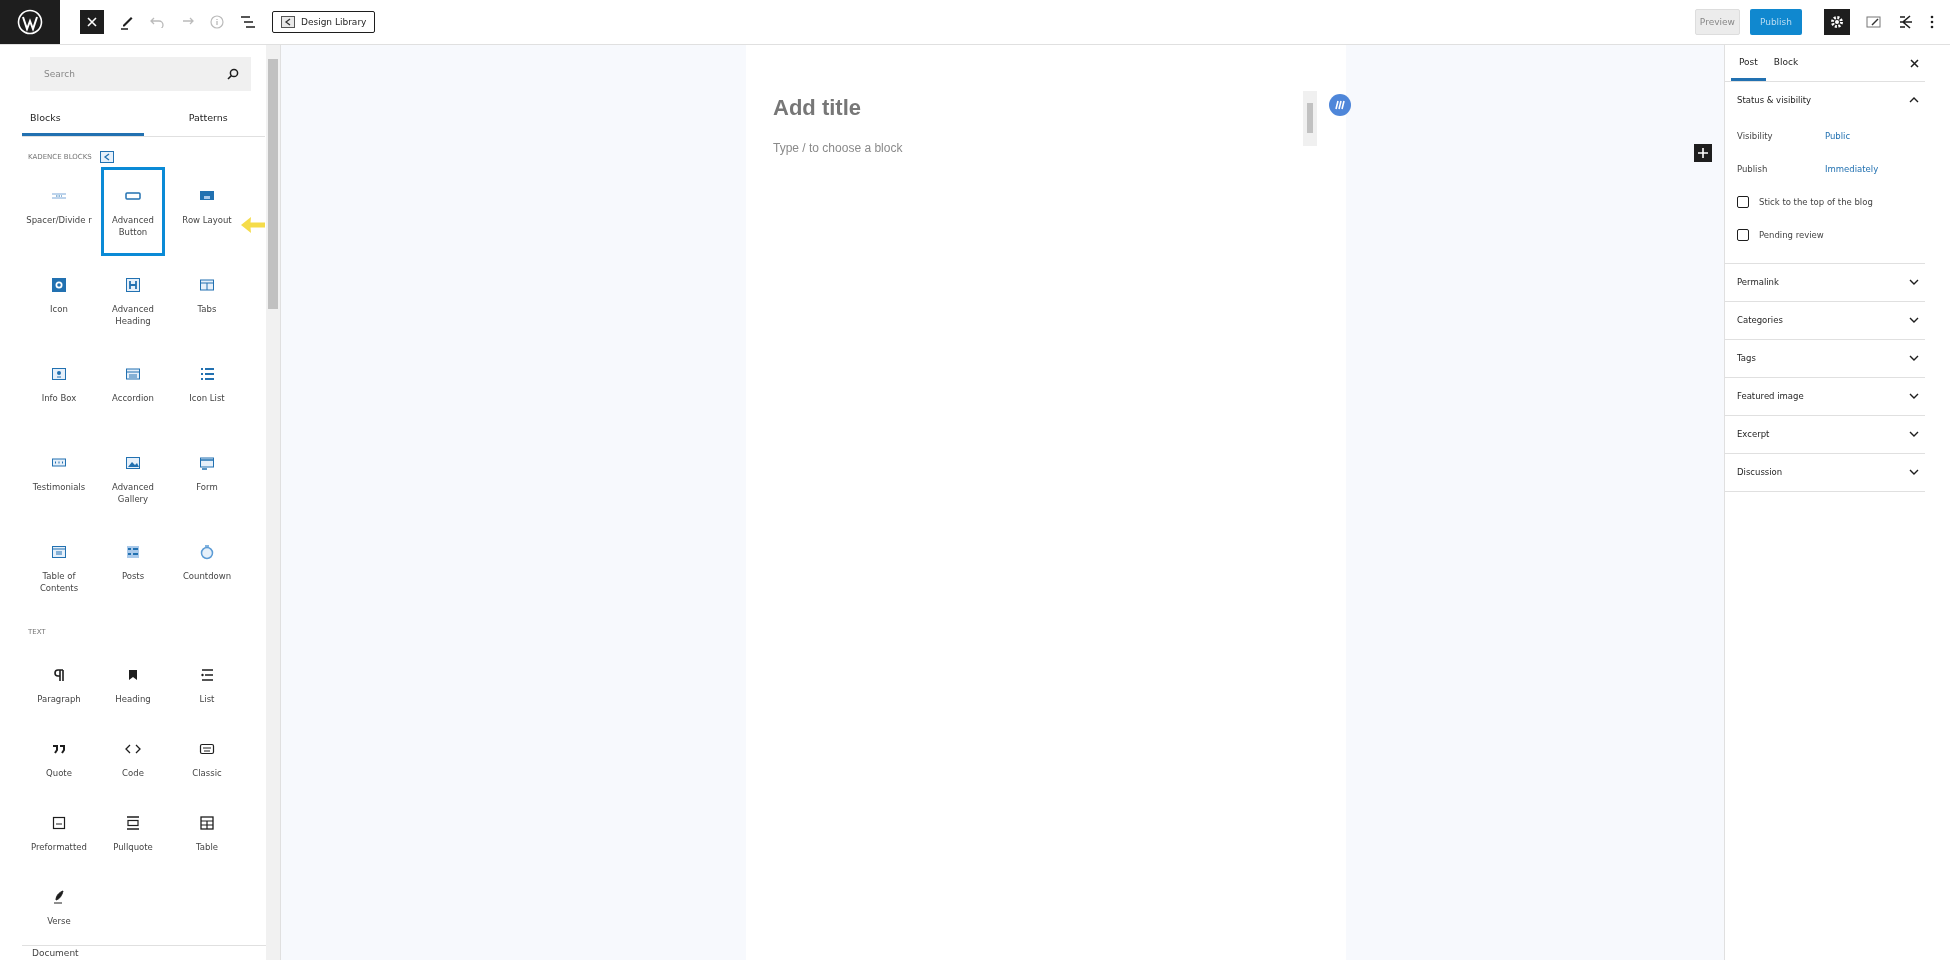 Image resolution: width=1950 pixels, height=960 pixels. Describe the element at coordinates (207, 211) in the screenshot. I see `block-item: Row Layout` at that location.